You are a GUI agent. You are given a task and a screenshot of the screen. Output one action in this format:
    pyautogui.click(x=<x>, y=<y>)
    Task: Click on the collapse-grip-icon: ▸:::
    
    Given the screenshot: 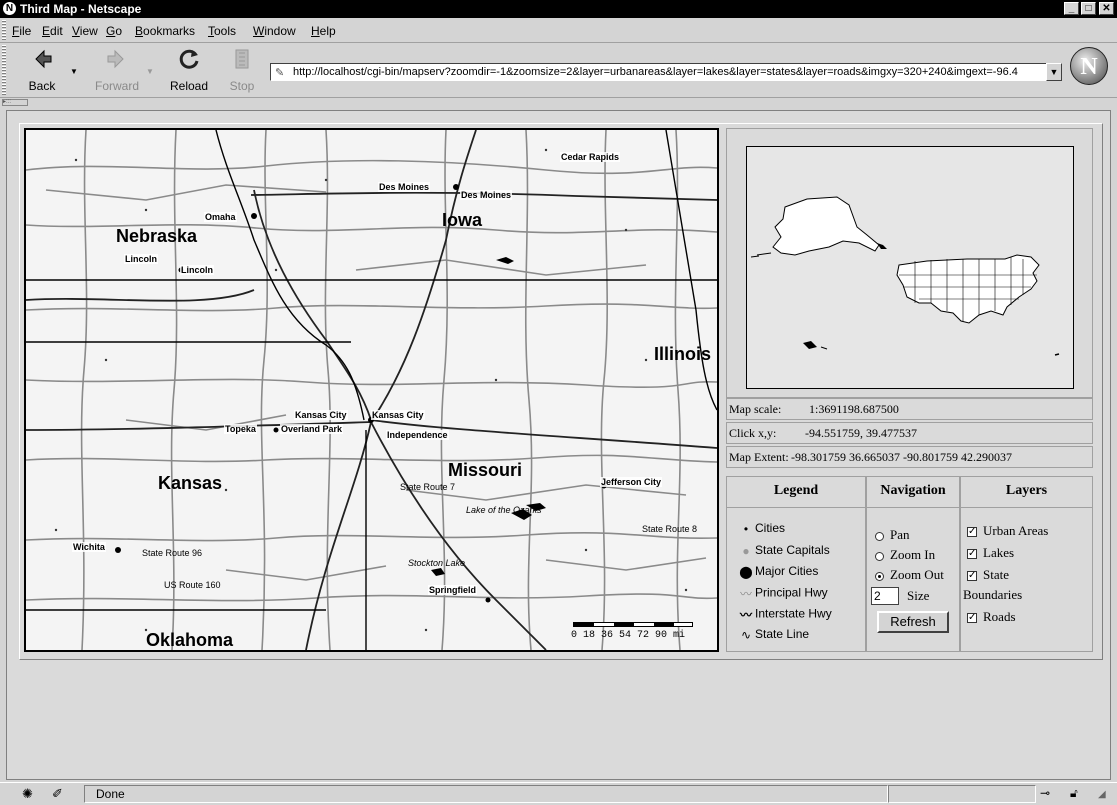 What is the action you would take?
    pyautogui.click(x=15, y=102)
    